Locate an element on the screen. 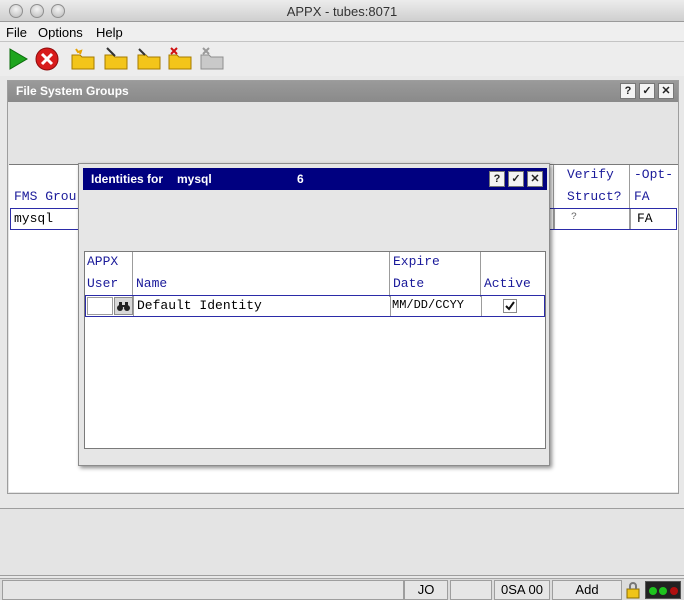 The image size is (684, 600). dialog-help-button: ? is located at coordinates (497, 179).